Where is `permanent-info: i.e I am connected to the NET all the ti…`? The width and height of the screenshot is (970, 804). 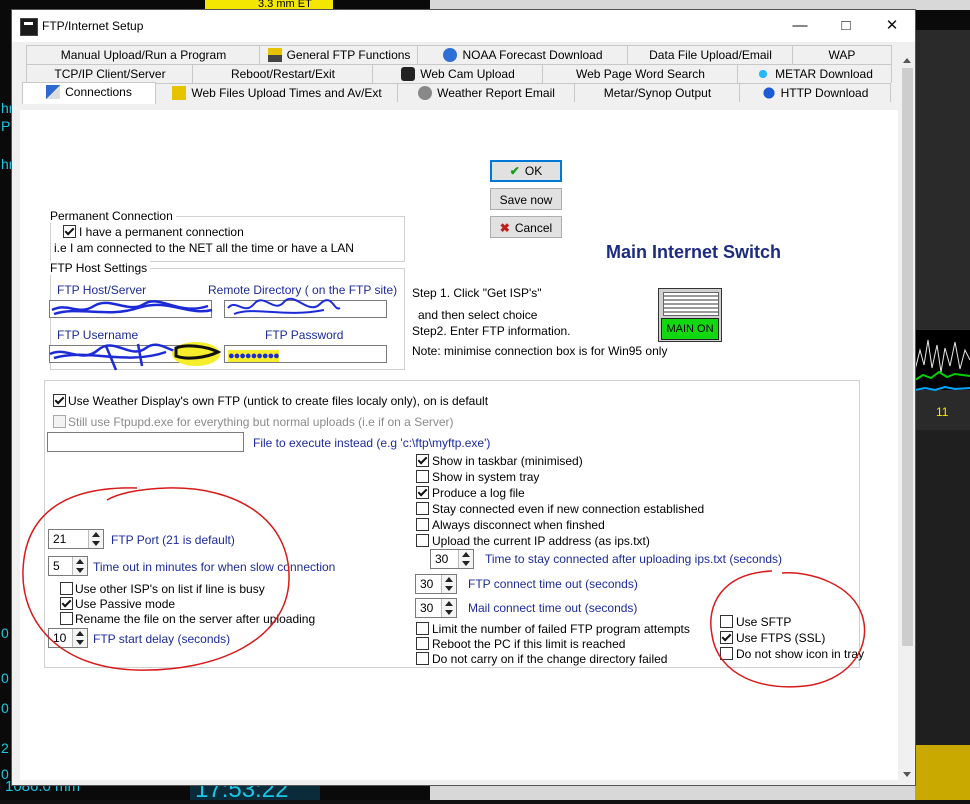
permanent-info: i.e I am connected to the NET all the ti… is located at coordinates (204, 248).